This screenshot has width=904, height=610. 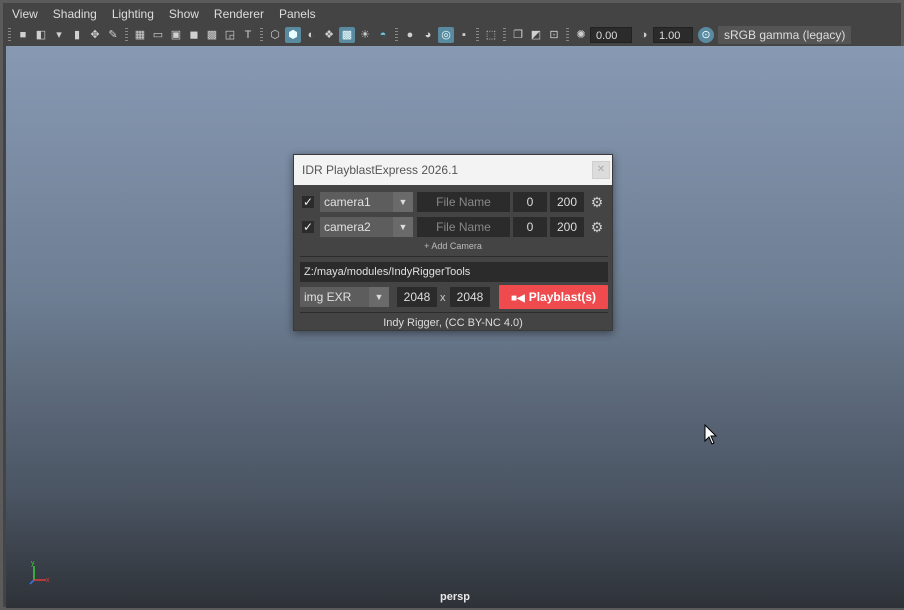 What do you see at coordinates (644, 35) in the screenshot?
I see `gamma-icon: ◑` at bounding box center [644, 35].